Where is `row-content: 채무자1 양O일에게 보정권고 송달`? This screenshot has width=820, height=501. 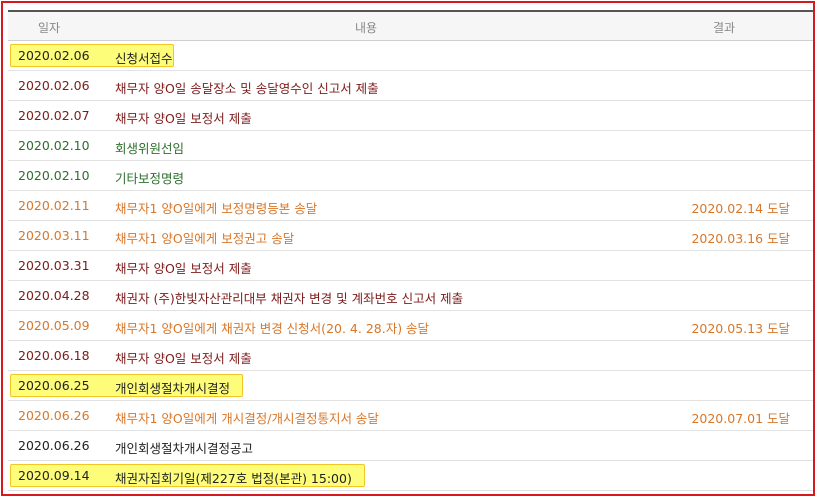 row-content: 채무자1 양O일에게 보정권고 송달 is located at coordinates (205, 238).